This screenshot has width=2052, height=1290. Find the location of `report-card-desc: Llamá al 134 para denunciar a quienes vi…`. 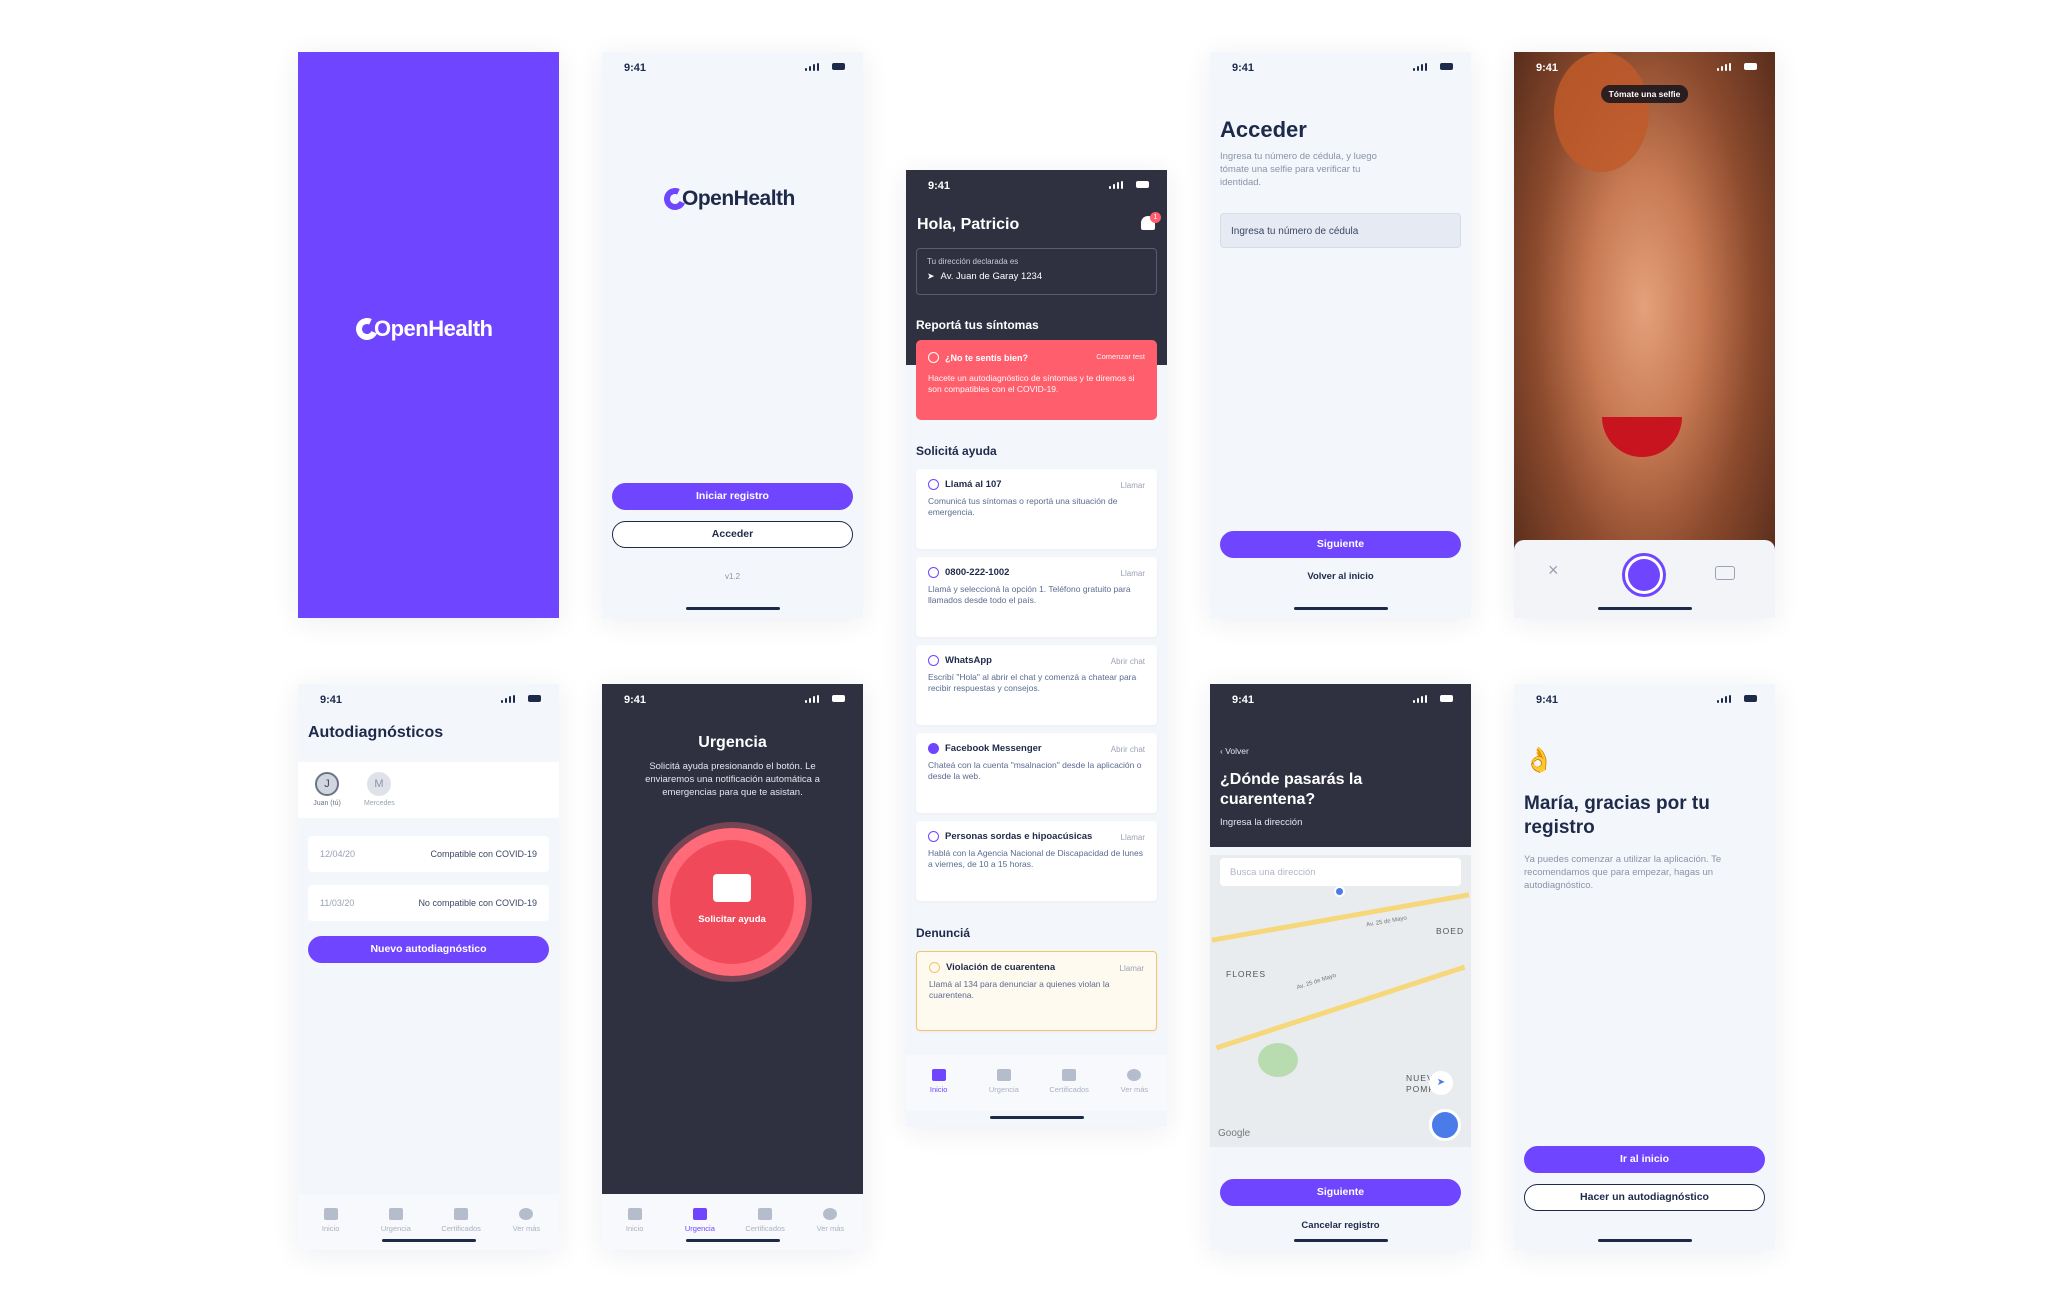

report-card-desc: Llamá al 134 para denunciar a quienes vi… is located at coordinates (1019, 989).